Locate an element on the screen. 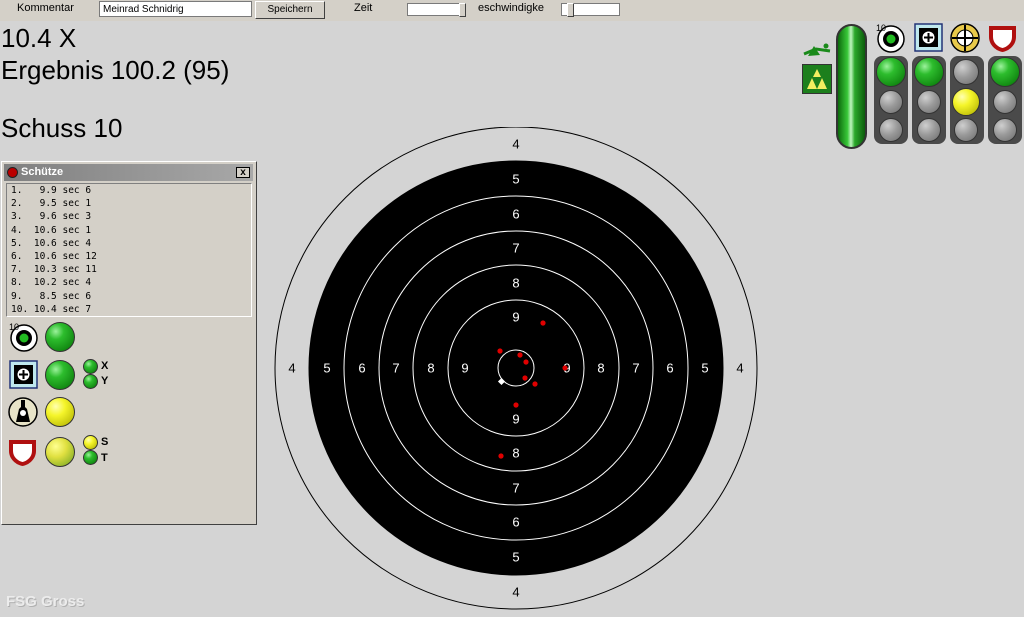 The image size is (1024, 617). center-target-icon is located at coordinates (24, 375).